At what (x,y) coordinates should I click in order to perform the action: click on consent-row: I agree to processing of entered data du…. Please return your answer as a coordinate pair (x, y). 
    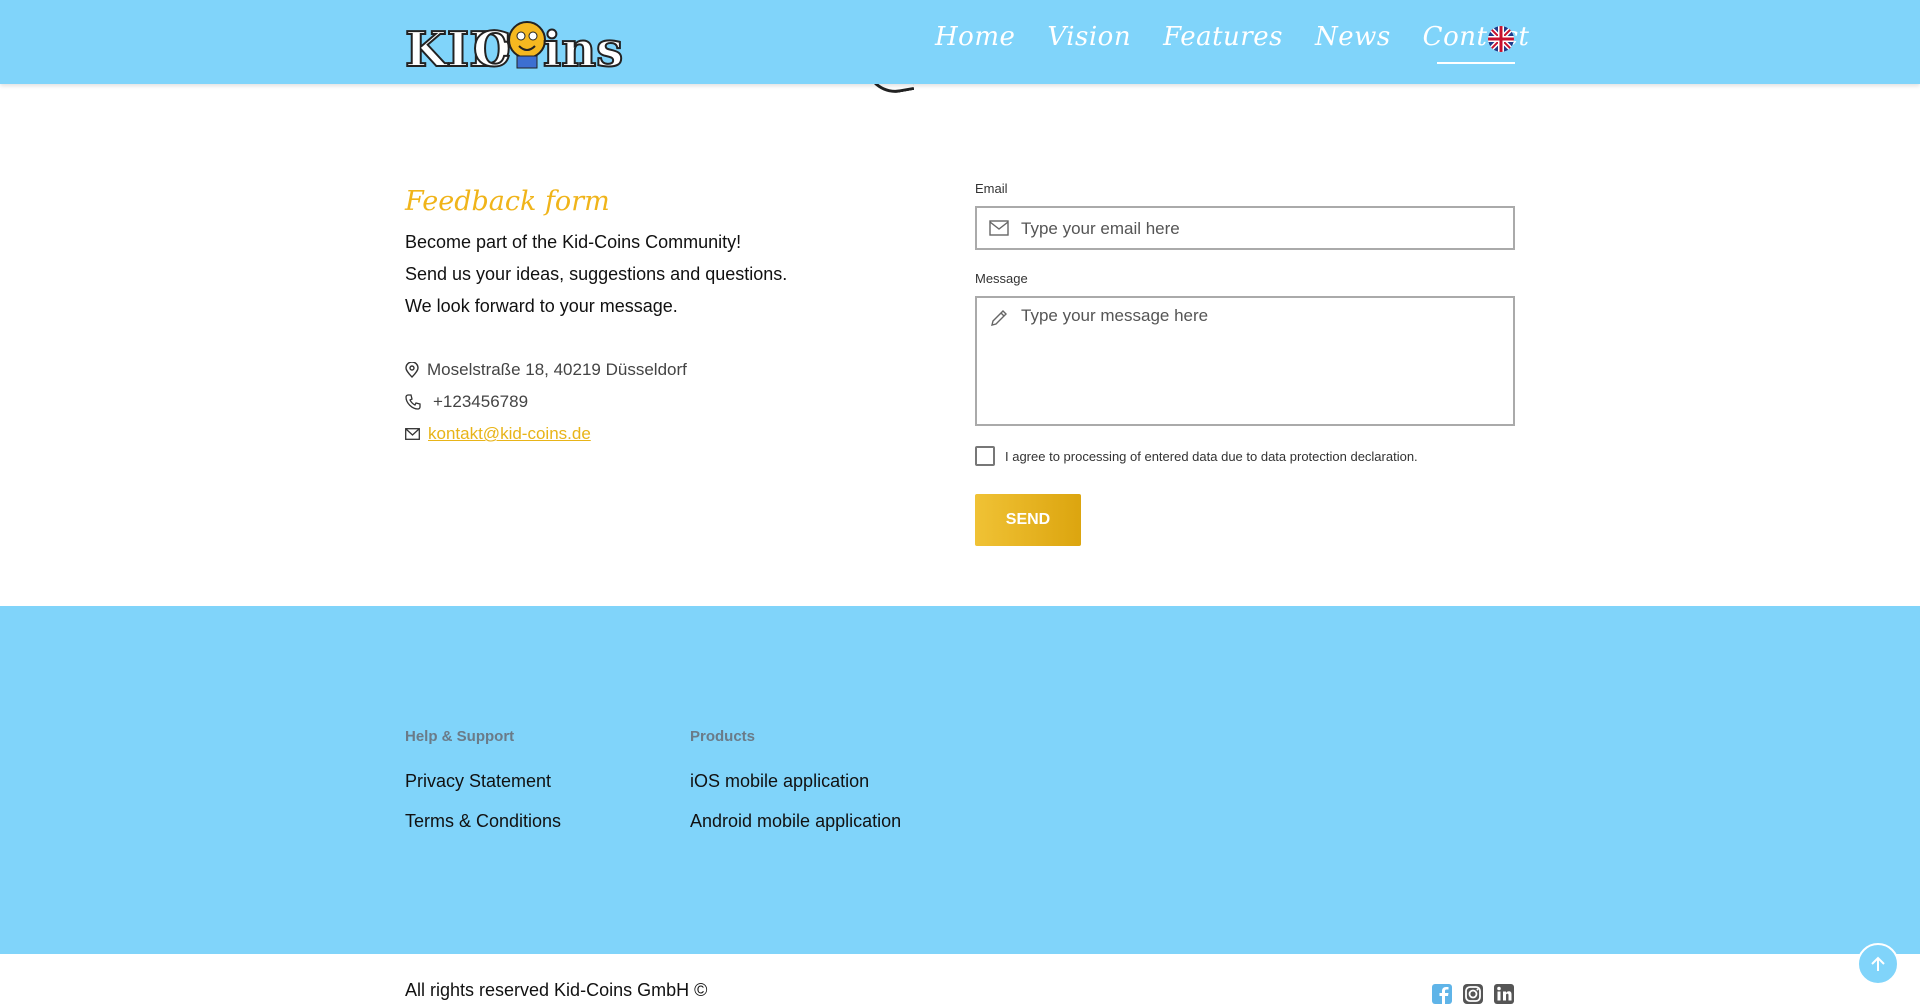
    Looking at the image, I should click on (1196, 456).